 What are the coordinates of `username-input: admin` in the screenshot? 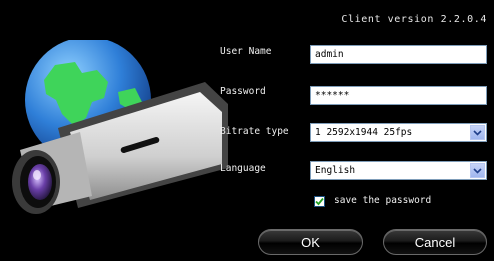 It's located at (398, 54).